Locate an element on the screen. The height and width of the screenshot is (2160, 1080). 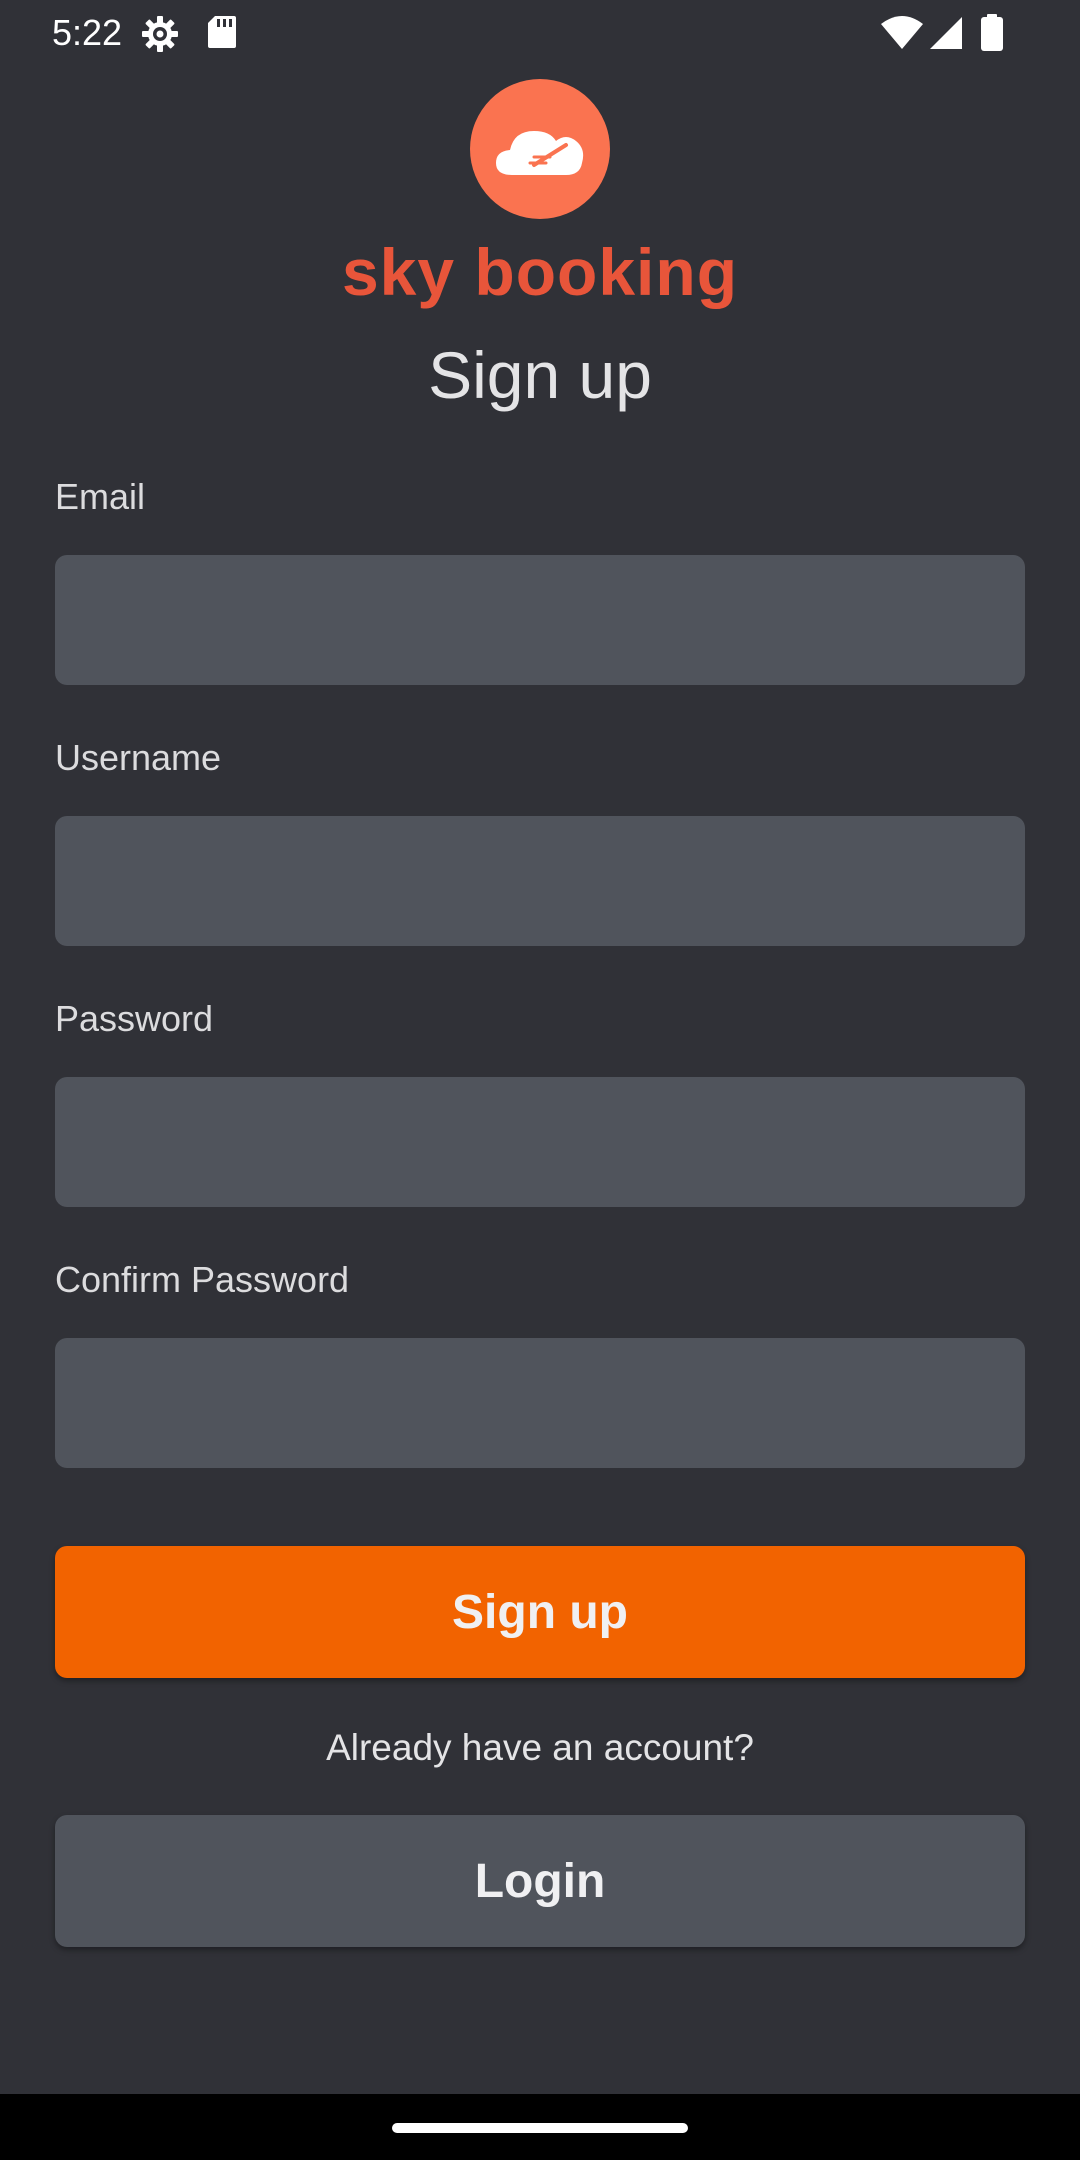
cloud-plane-icon is located at coordinates (540, 149).